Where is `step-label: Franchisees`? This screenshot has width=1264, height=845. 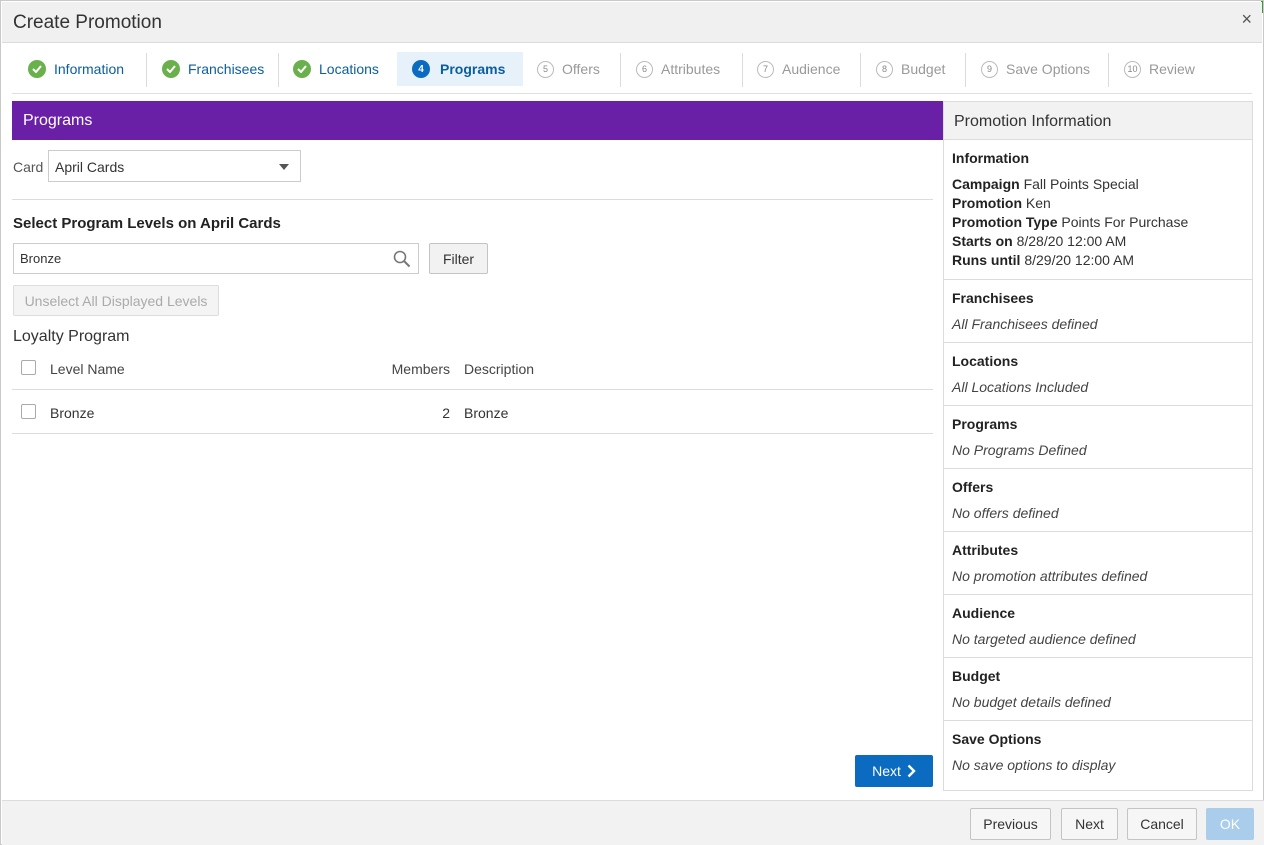
step-label: Franchisees is located at coordinates (226, 69).